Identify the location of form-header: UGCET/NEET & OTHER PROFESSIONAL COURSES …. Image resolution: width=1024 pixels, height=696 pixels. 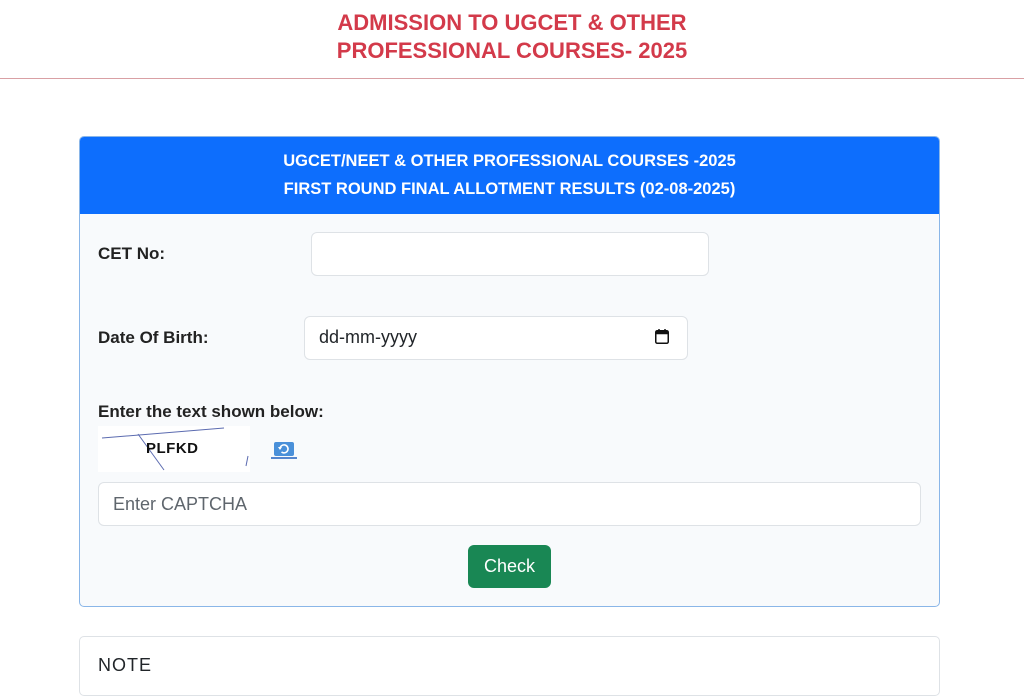
(509, 175).